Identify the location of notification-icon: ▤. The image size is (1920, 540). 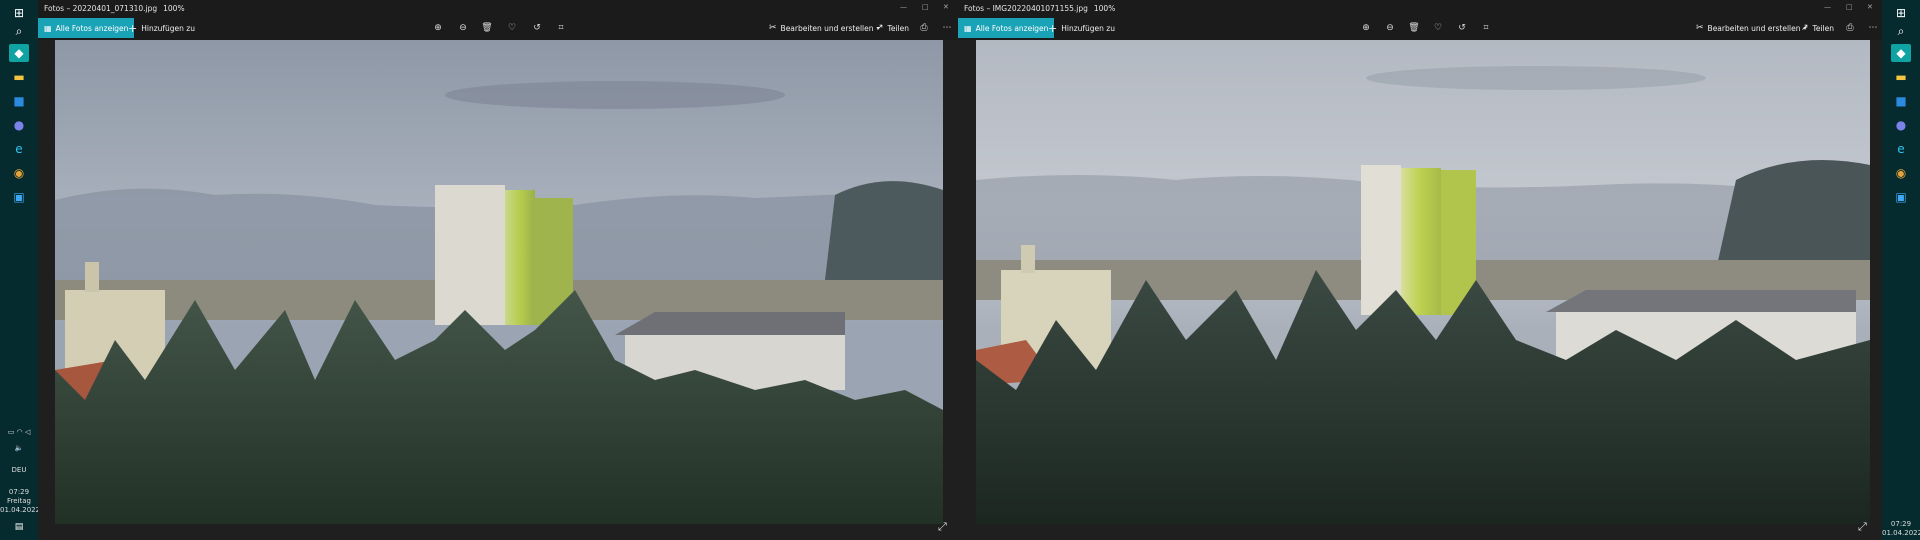
(19, 527).